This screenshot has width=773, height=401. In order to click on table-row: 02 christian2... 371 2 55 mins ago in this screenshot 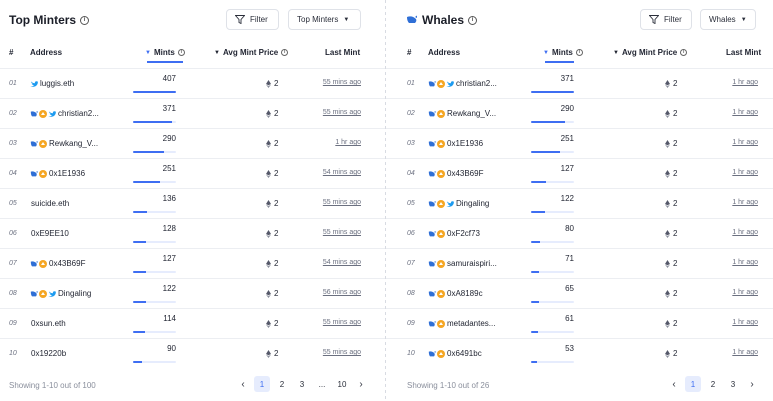, I will do `click(192, 113)`.